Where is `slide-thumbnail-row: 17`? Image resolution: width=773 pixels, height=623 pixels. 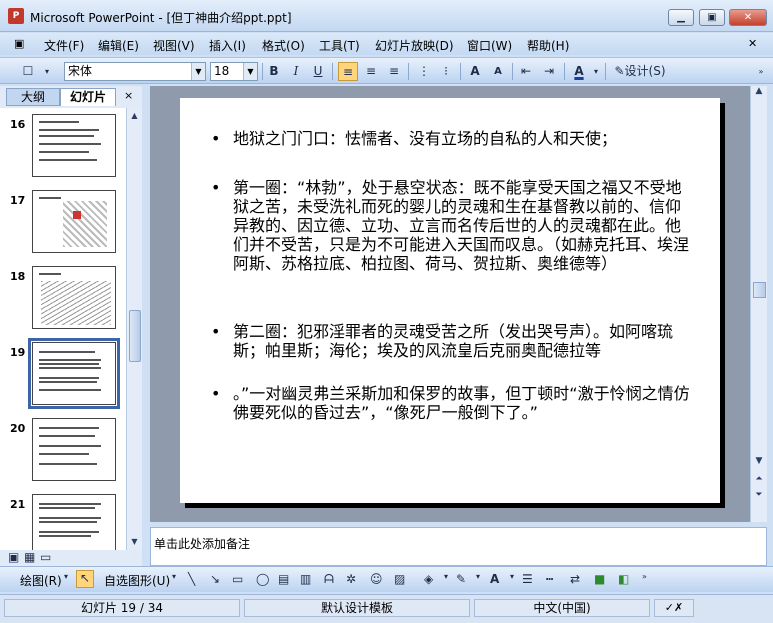
slide-thumbnail-row: 17 is located at coordinates (63, 225).